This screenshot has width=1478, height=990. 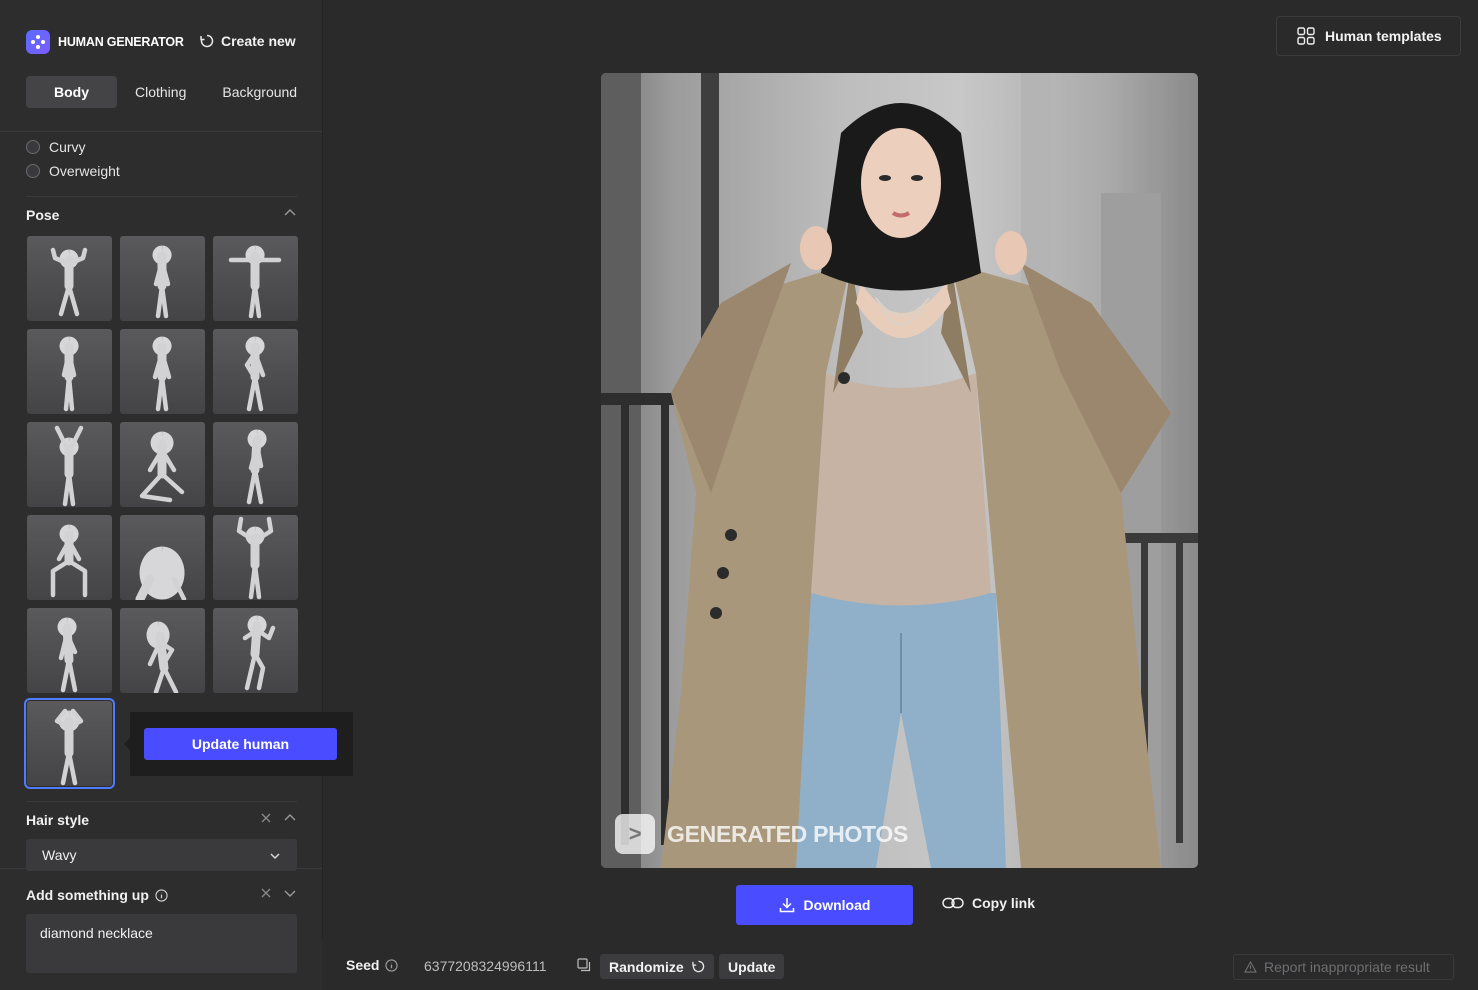 What do you see at coordinates (485, 966) in the screenshot?
I see `seed-value: 6377208324996111` at bounding box center [485, 966].